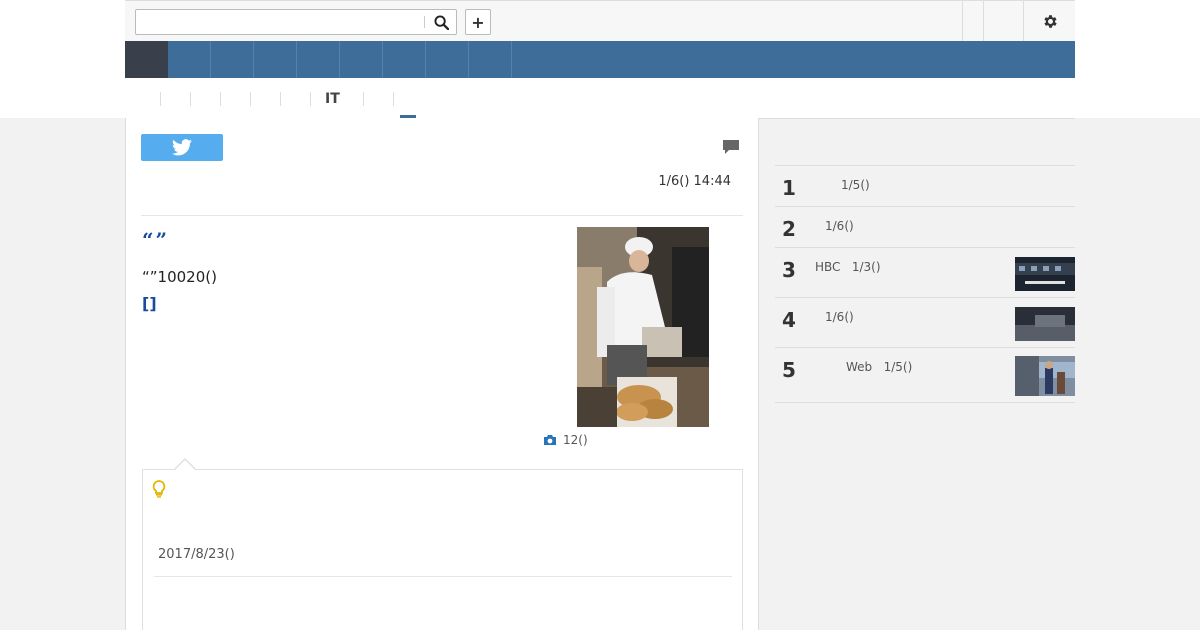 Image resolution: width=1200 pixels, height=630 pixels. Describe the element at coordinates (196, 554) in the screenshot. I see `tip-date: 2017/8/23()` at that location.